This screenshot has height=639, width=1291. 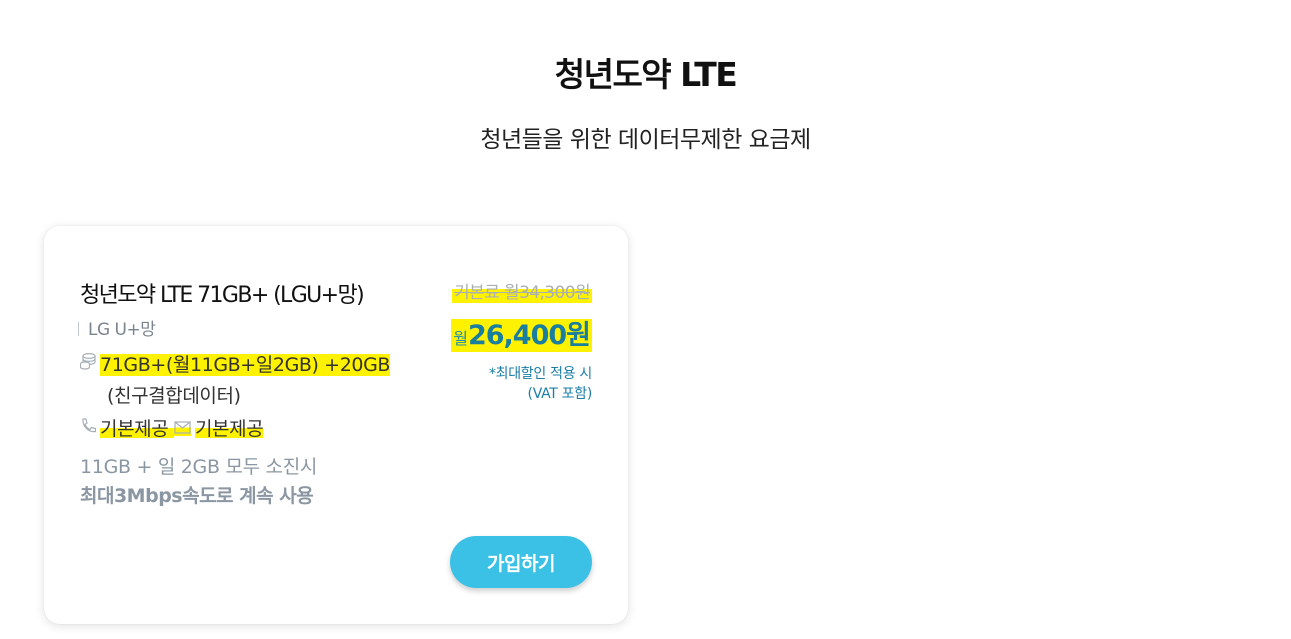 I want to click on data-note-line1: 11GB + 일 2GB 모두 소진시, so click(x=199, y=467).